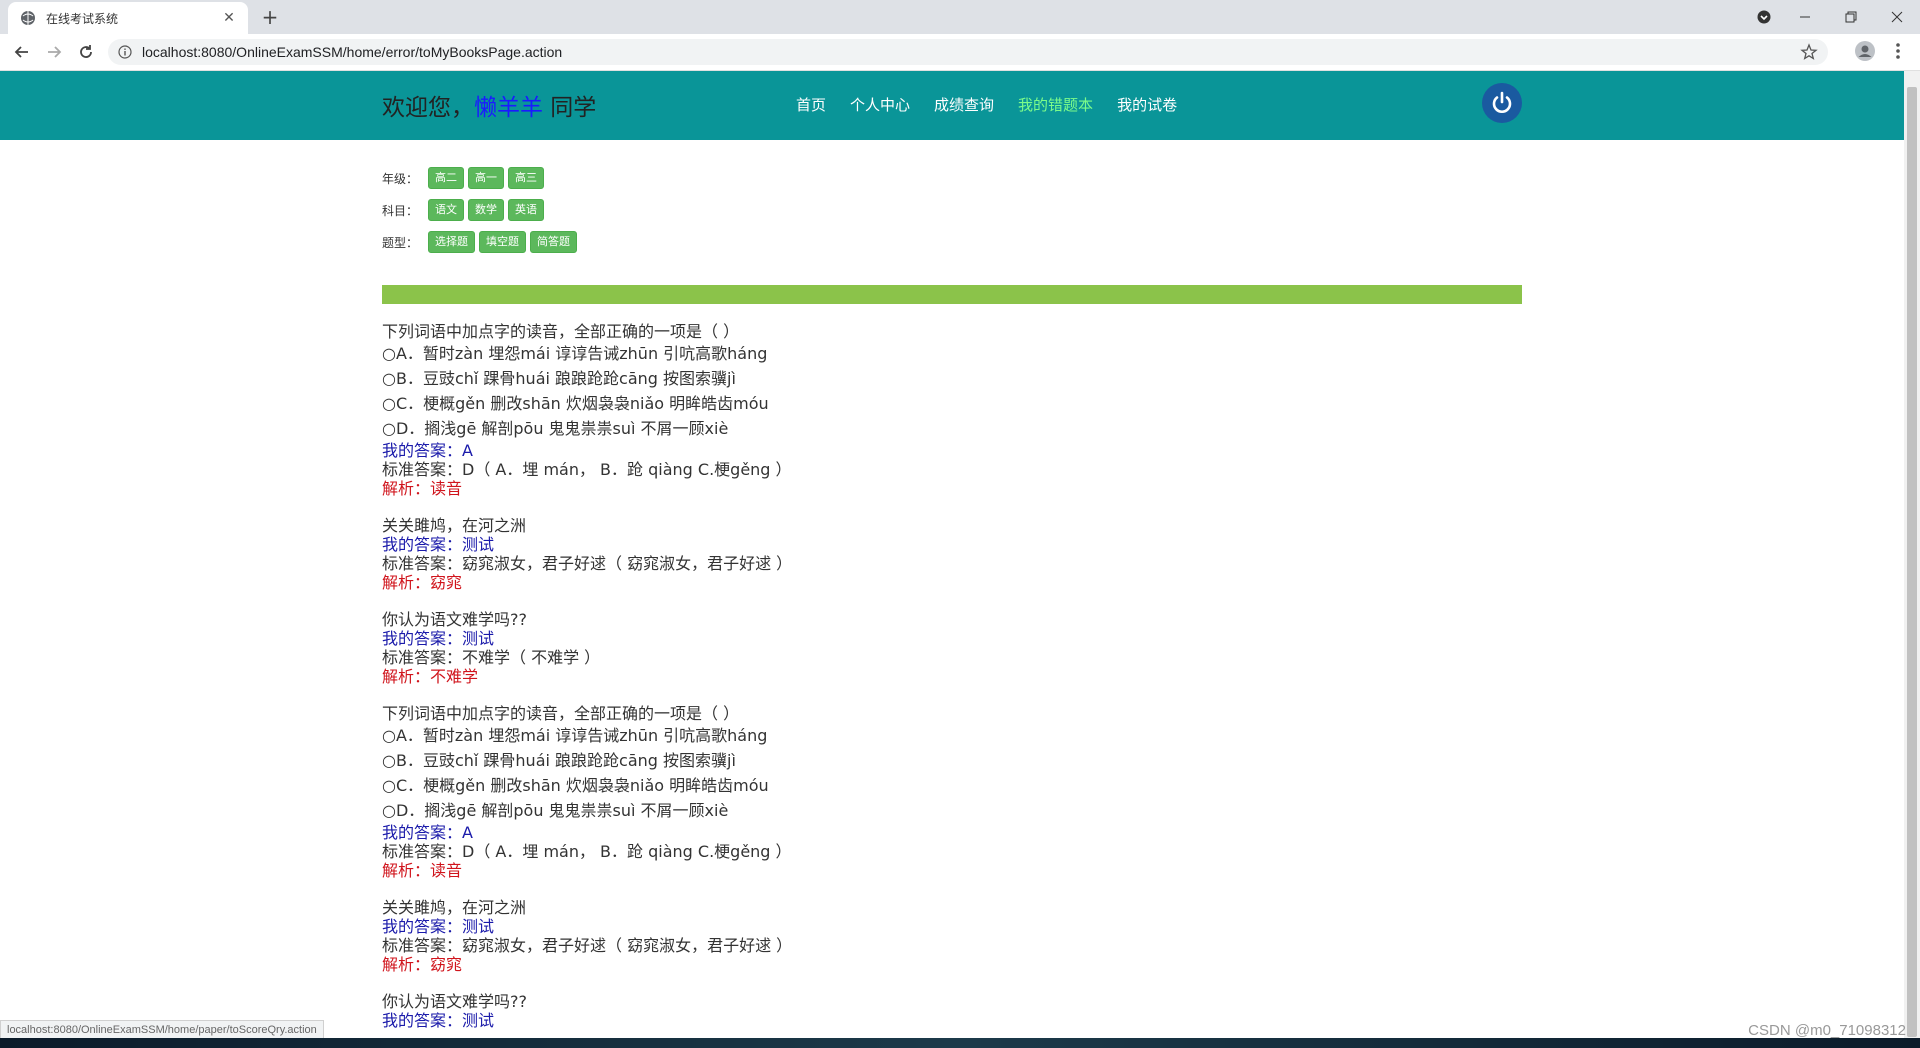 Image resolution: width=1920 pixels, height=1048 pixels. I want to click on grade-filter: 年级： 高二 高一 高三, so click(481, 178).